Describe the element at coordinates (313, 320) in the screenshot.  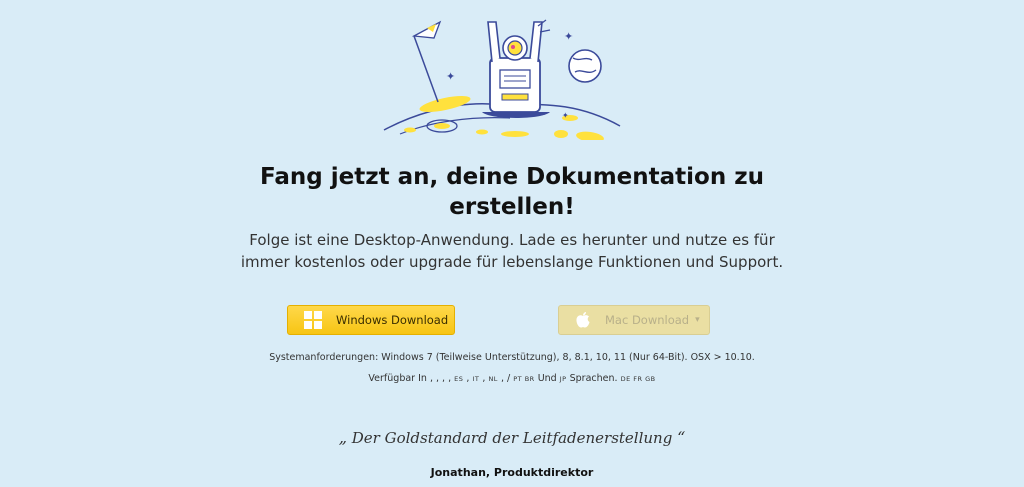
I see `windows-icon` at that location.